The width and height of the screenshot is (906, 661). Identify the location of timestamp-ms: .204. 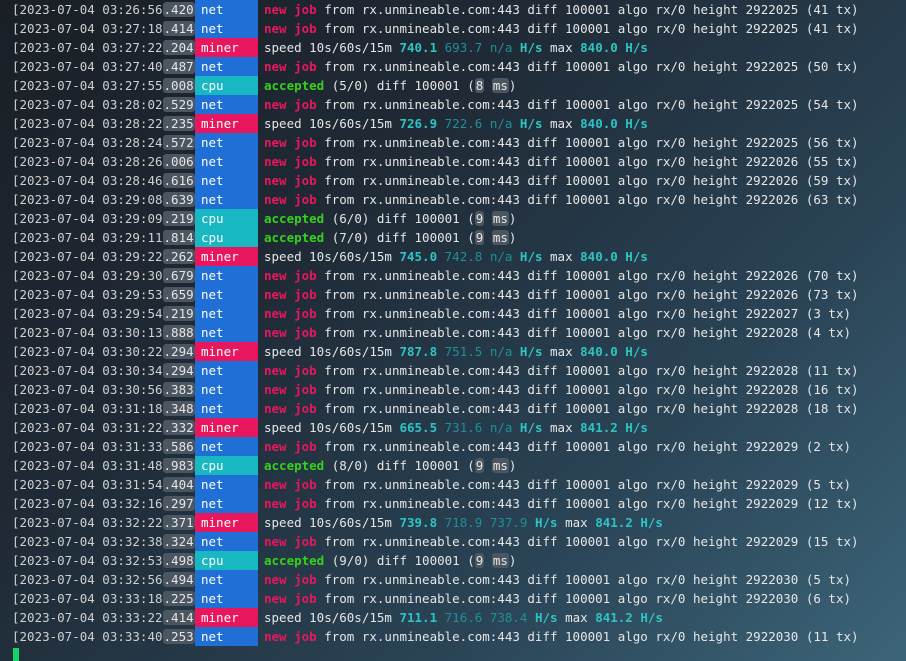
(178, 47).